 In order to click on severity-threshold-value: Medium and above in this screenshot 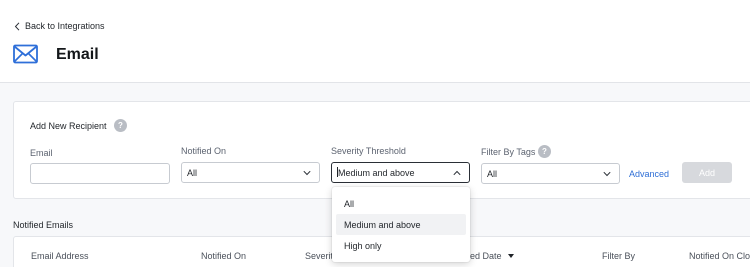, I will do `click(376, 173)`.